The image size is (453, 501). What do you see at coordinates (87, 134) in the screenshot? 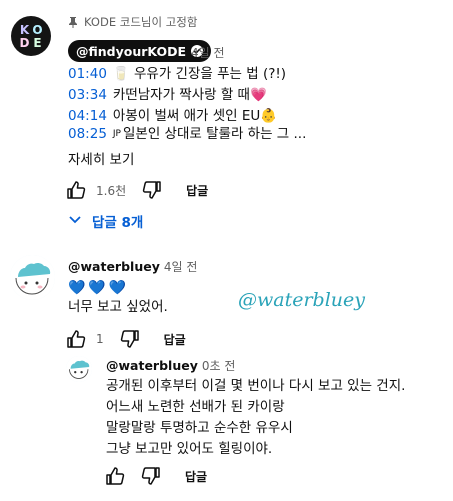
I see `timestamp-link: 08:25` at bounding box center [87, 134].